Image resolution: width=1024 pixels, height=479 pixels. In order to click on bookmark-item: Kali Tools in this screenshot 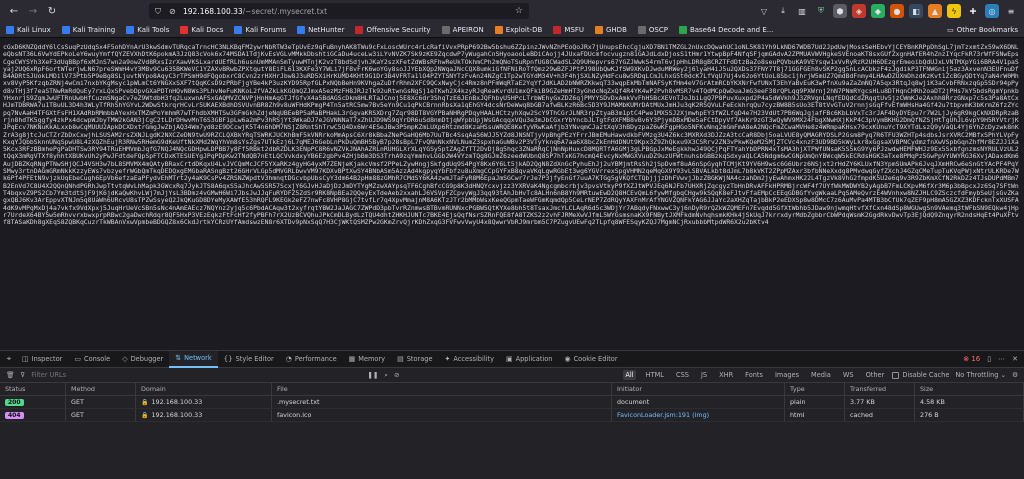, I will do `click(147, 29)`.